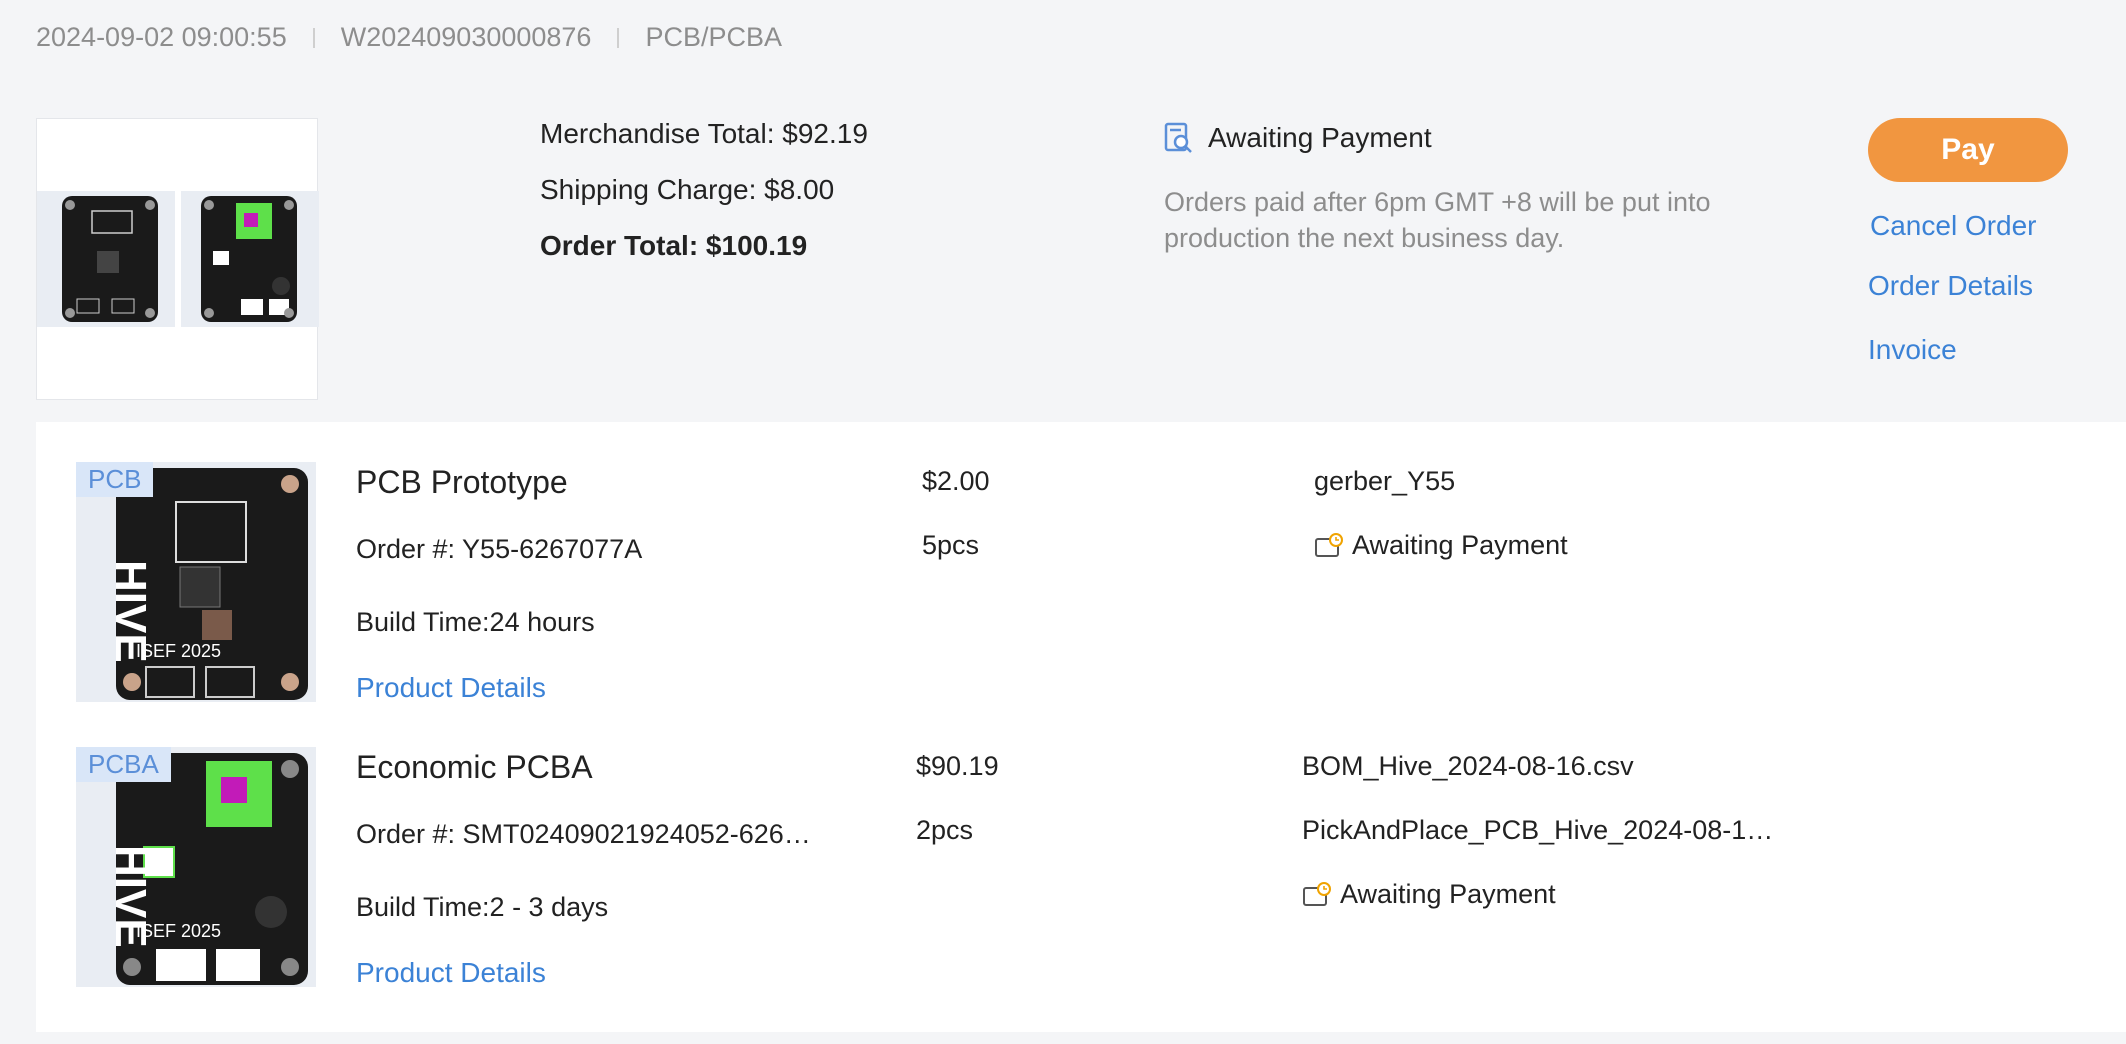 This screenshot has width=2126, height=1044. I want to click on item-quantity: 5pcs, so click(951, 545).